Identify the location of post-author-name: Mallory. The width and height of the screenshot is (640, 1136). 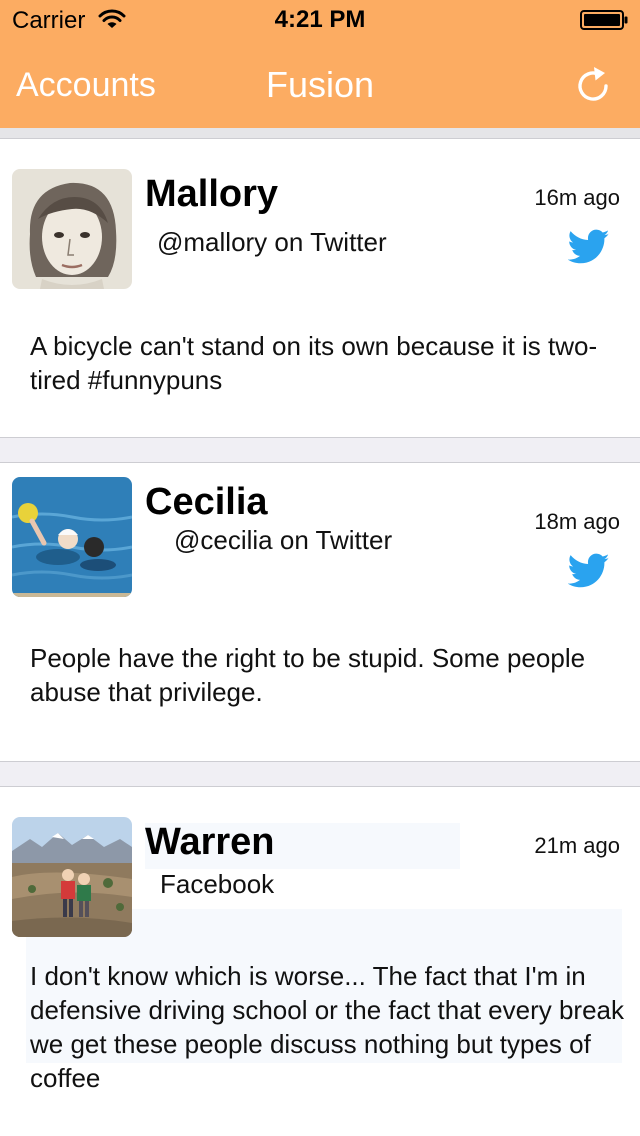
(212, 194).